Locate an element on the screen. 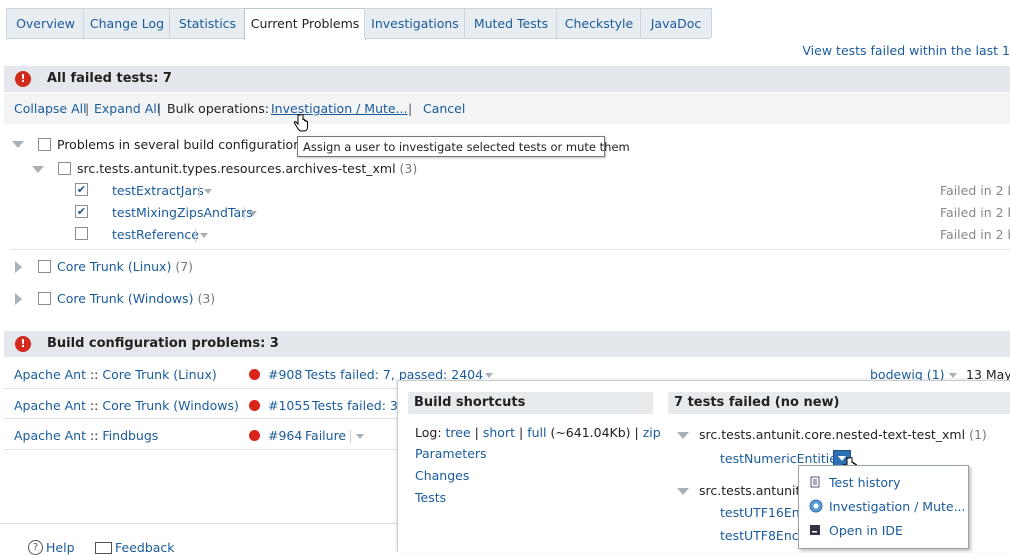  expand-all-link: Expand All is located at coordinates (127, 108).